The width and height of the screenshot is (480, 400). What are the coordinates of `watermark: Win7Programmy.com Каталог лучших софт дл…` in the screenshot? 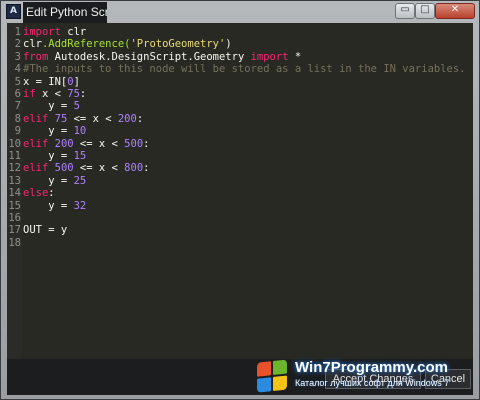 It's located at (365, 379).